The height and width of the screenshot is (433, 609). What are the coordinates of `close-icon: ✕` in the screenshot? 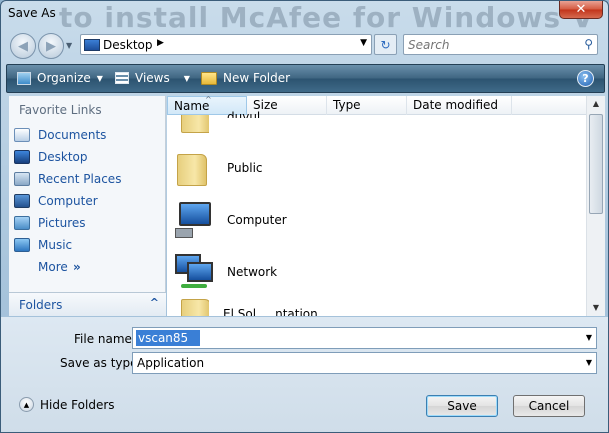 It's located at (581, 9).